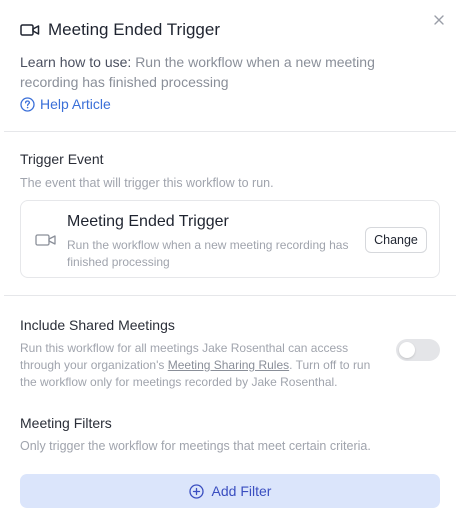 The image size is (460, 529). I want to click on panel-header: Meeting Ended Trigger, so click(120, 30).